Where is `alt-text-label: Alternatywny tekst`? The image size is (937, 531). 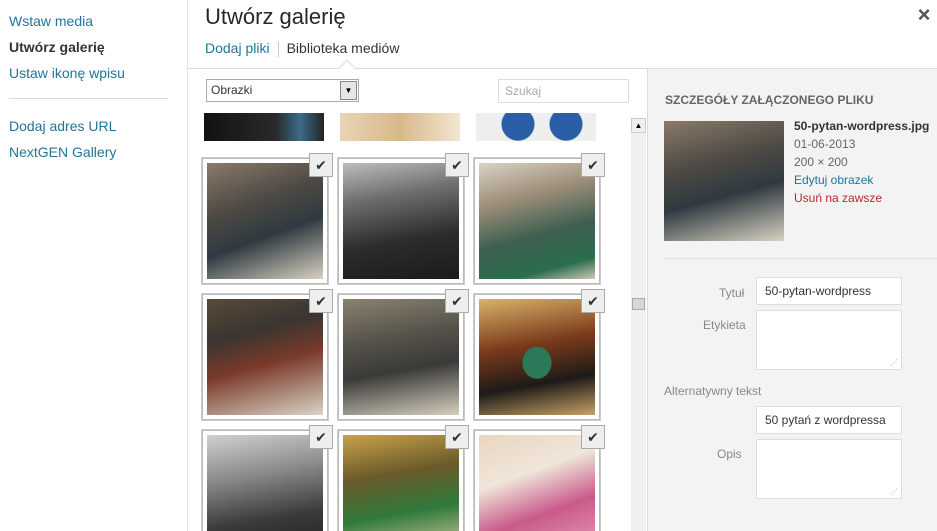
alt-text-label: Alternatywny tekst is located at coordinates (713, 391).